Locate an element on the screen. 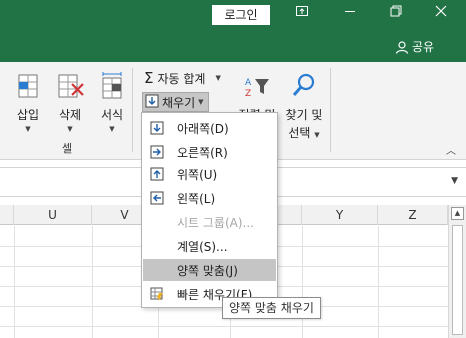 This screenshot has width=466, height=338. menu-item-fill-right: 오른쪽(R) is located at coordinates (209, 152).